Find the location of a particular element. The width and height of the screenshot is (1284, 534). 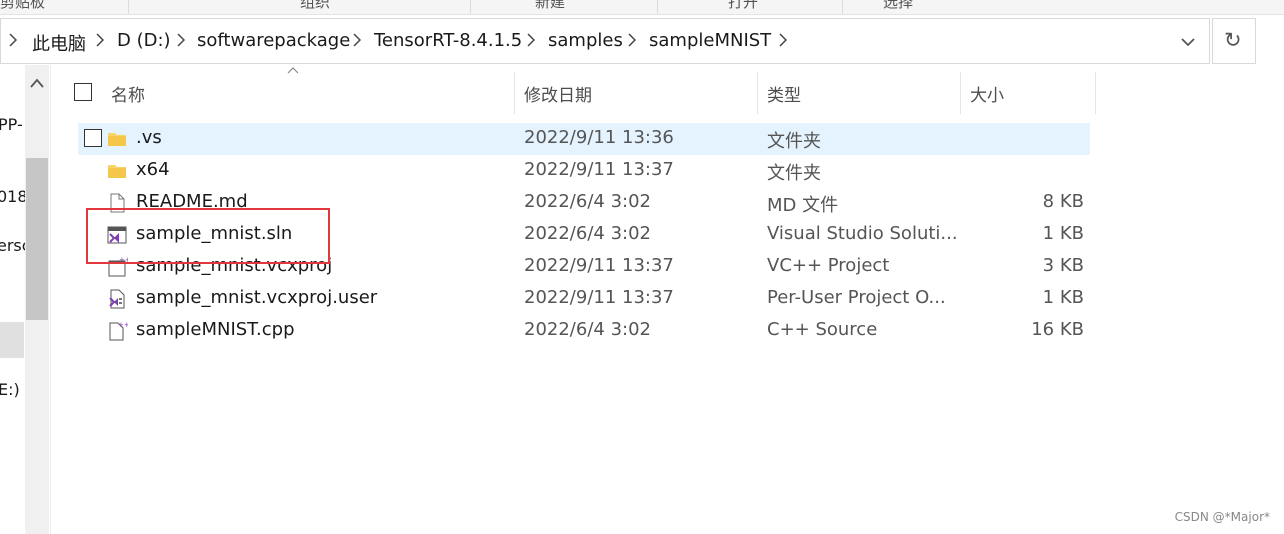

nav-selected-item is located at coordinates (12, 340).